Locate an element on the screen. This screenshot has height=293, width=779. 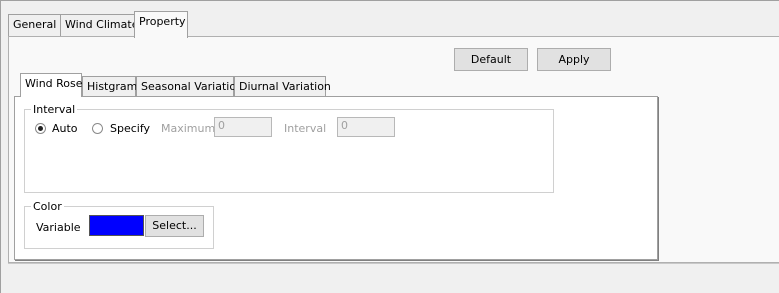
subtab-seasonal-variation-label: Seasonal Variation is located at coordinates (192, 86).